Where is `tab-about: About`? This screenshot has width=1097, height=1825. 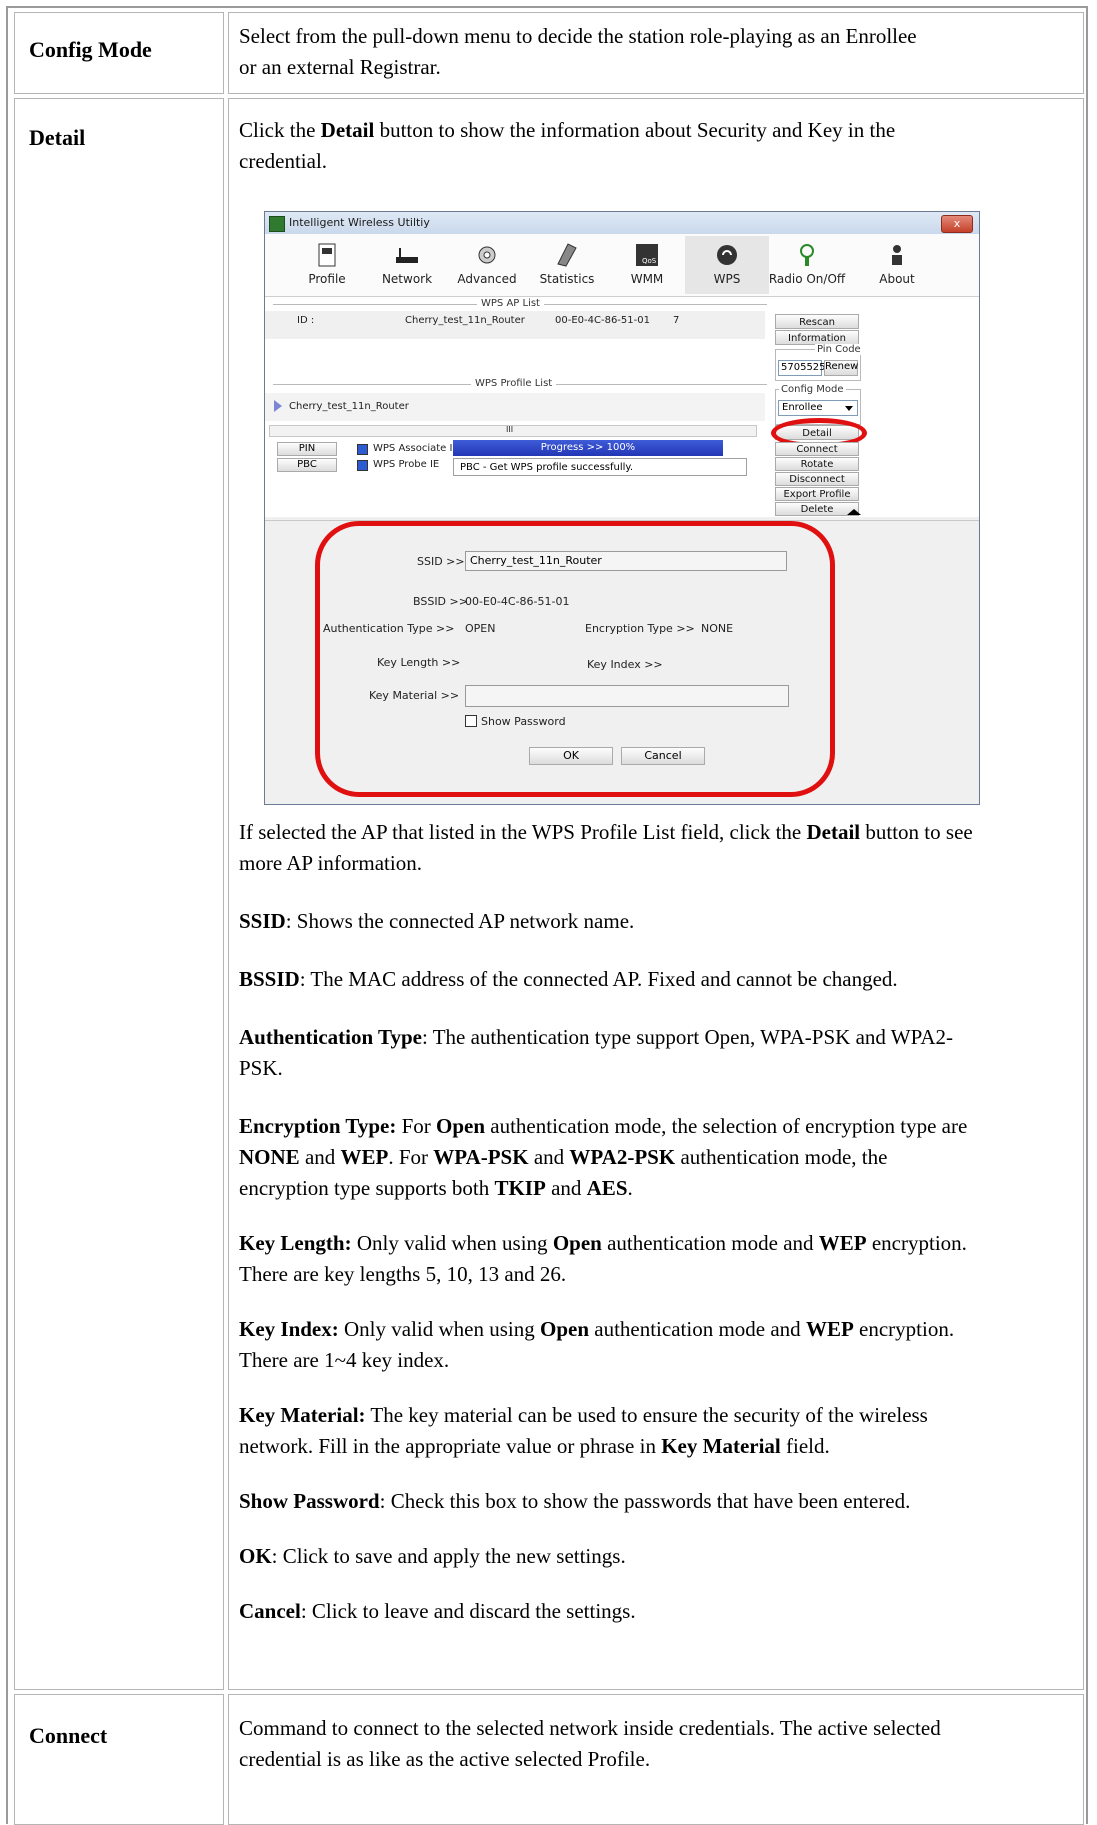
tab-about: About is located at coordinates (897, 265).